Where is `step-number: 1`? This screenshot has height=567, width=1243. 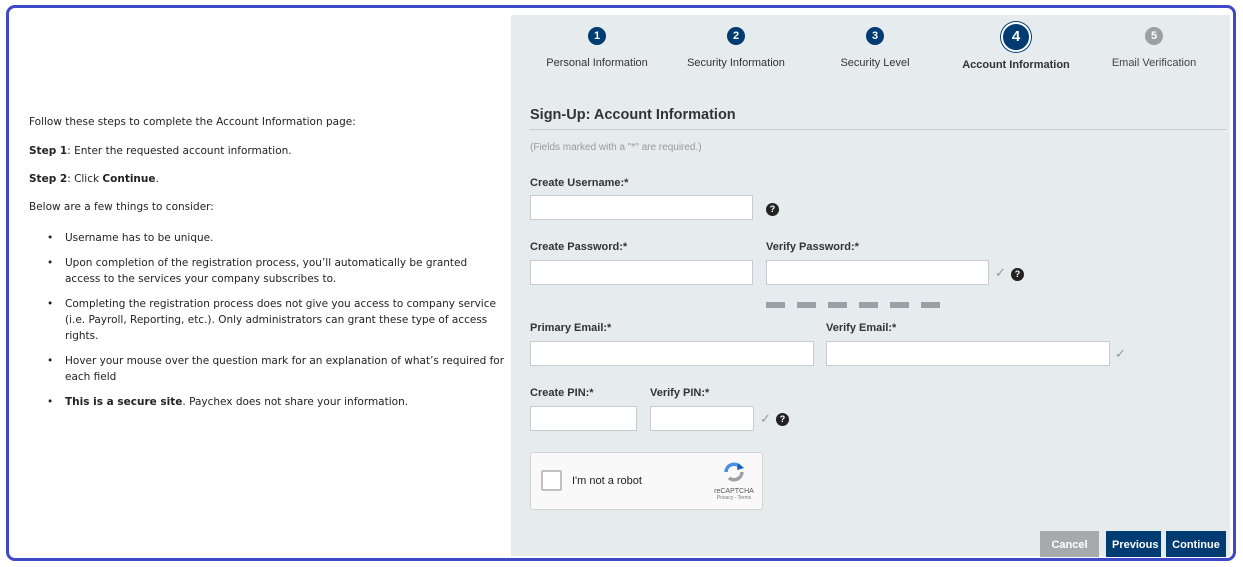 step-number: 1 is located at coordinates (597, 36).